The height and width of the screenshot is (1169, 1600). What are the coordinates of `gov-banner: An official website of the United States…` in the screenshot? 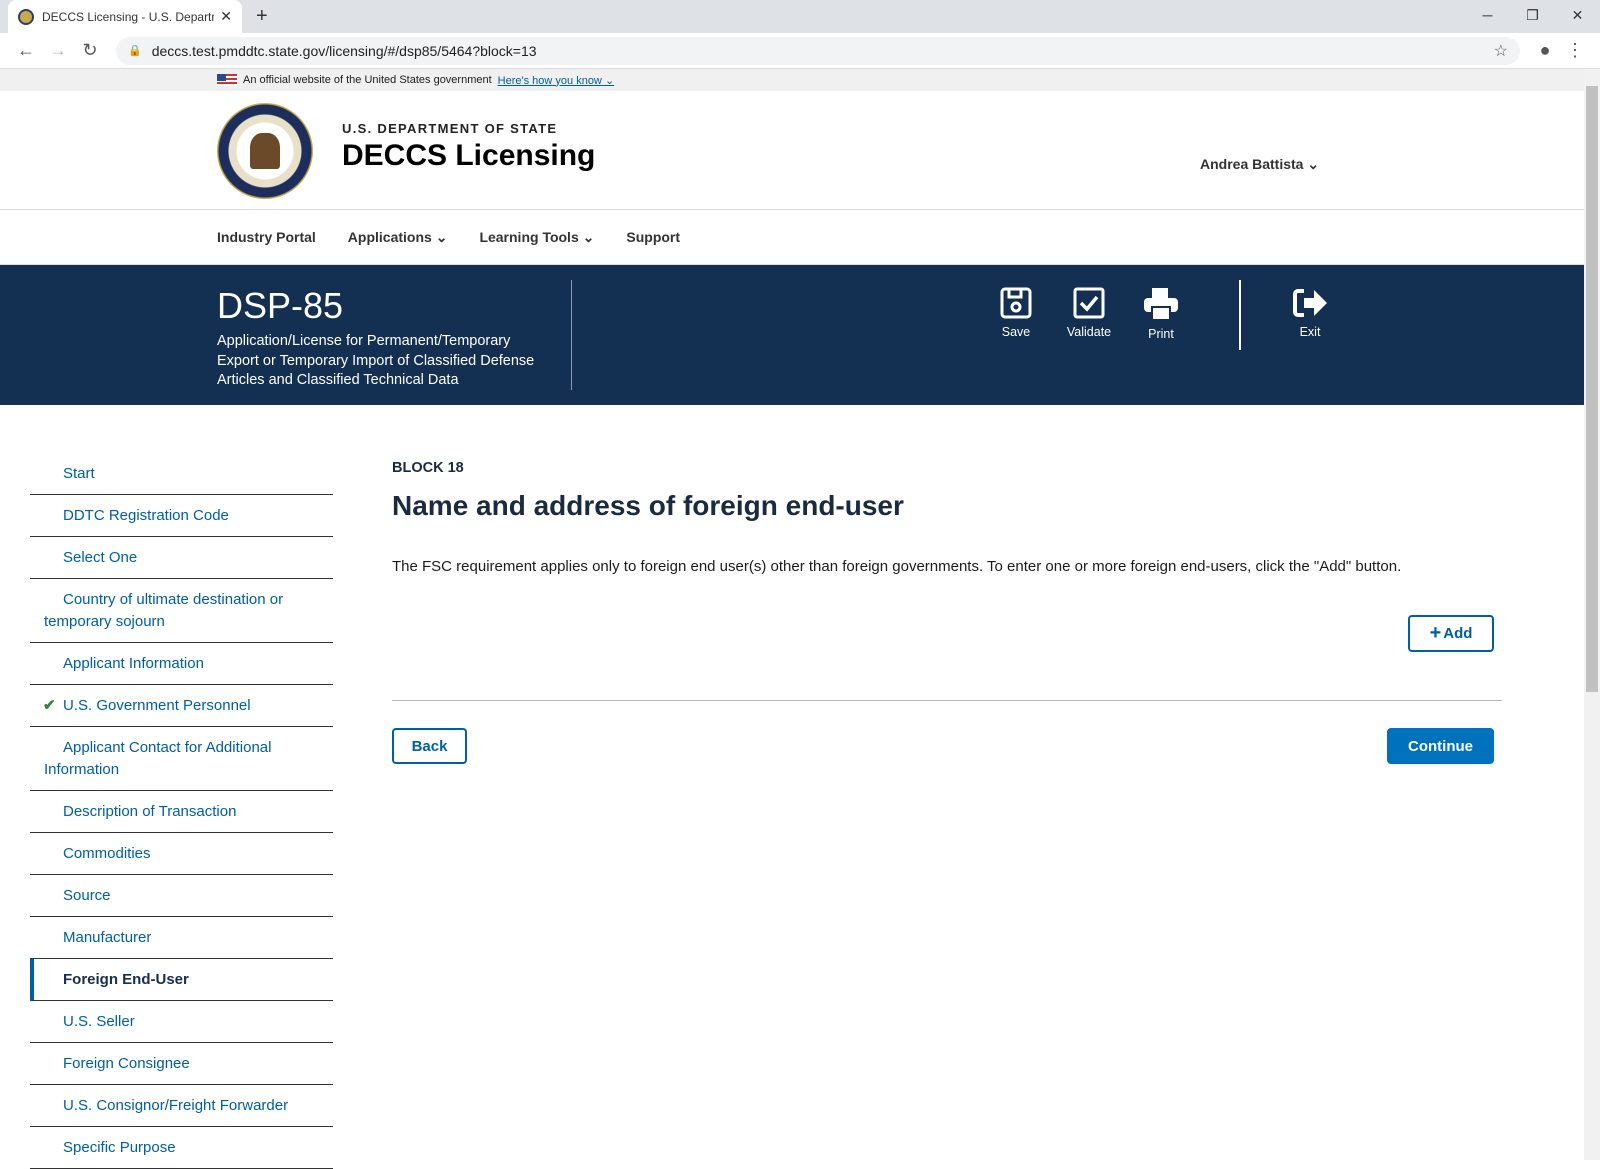 It's located at (800, 80).